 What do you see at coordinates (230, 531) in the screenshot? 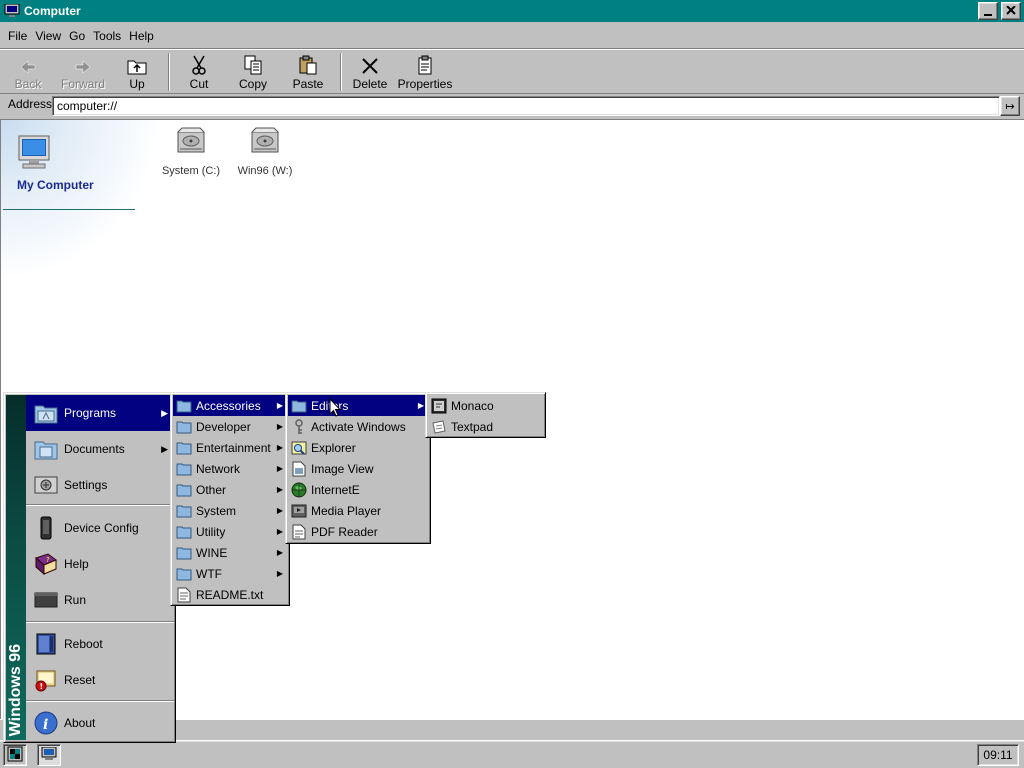
I see `programs-item-utility: Utility ▶` at bounding box center [230, 531].